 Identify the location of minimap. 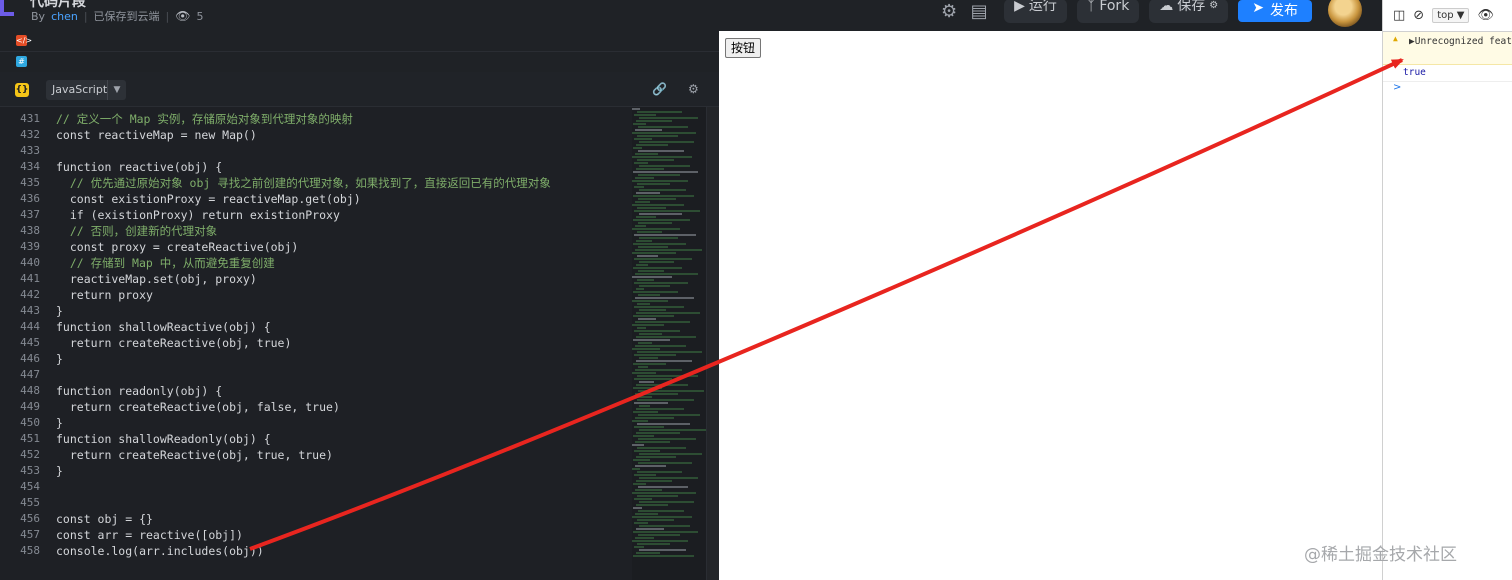
(669, 343).